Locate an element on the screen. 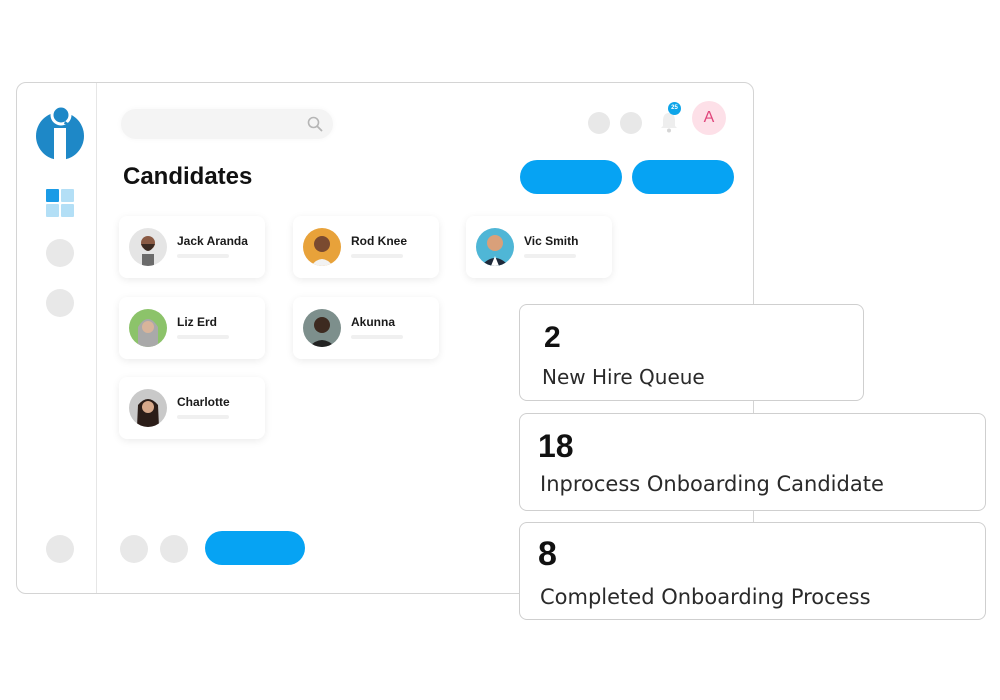  stat-label: Inprocess Onboarding Candidate is located at coordinates (712, 484).